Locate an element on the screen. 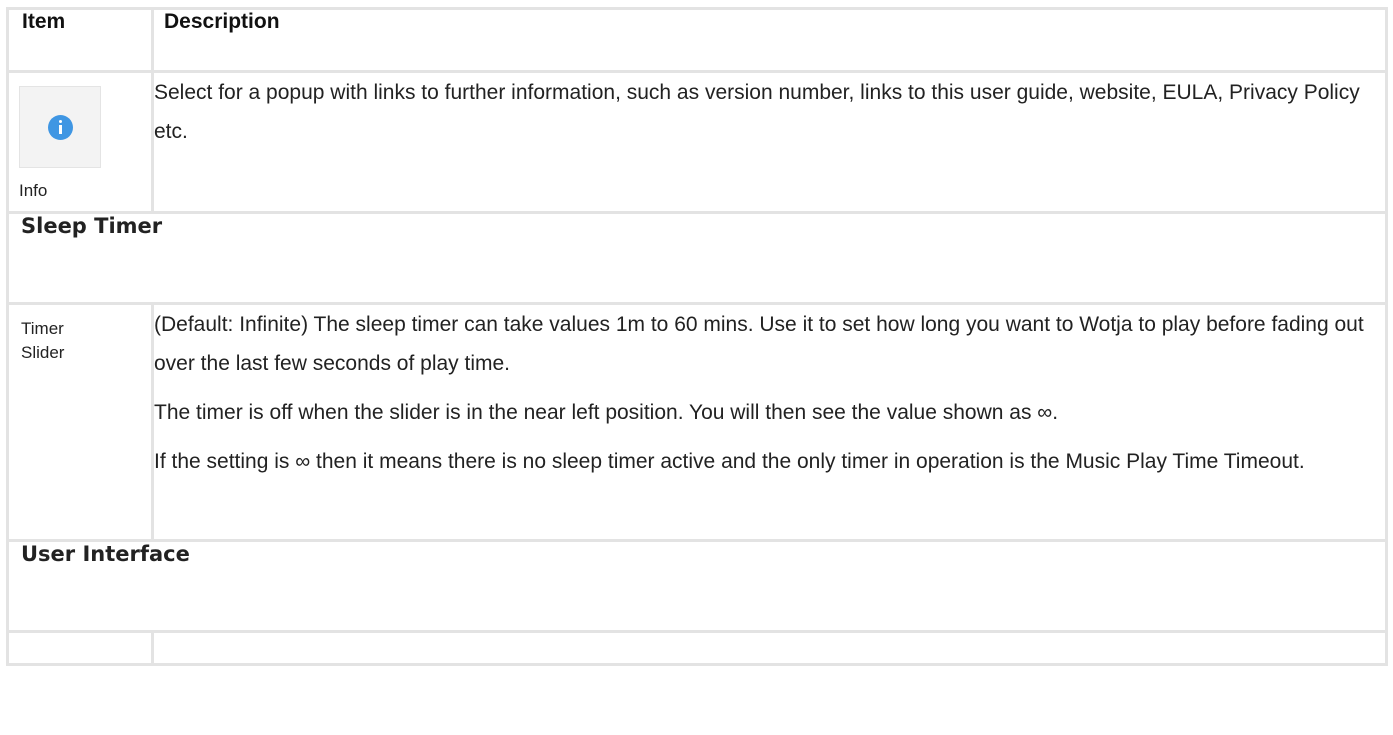 The image size is (1393, 735). header-description: Description is located at coordinates (769, 40).